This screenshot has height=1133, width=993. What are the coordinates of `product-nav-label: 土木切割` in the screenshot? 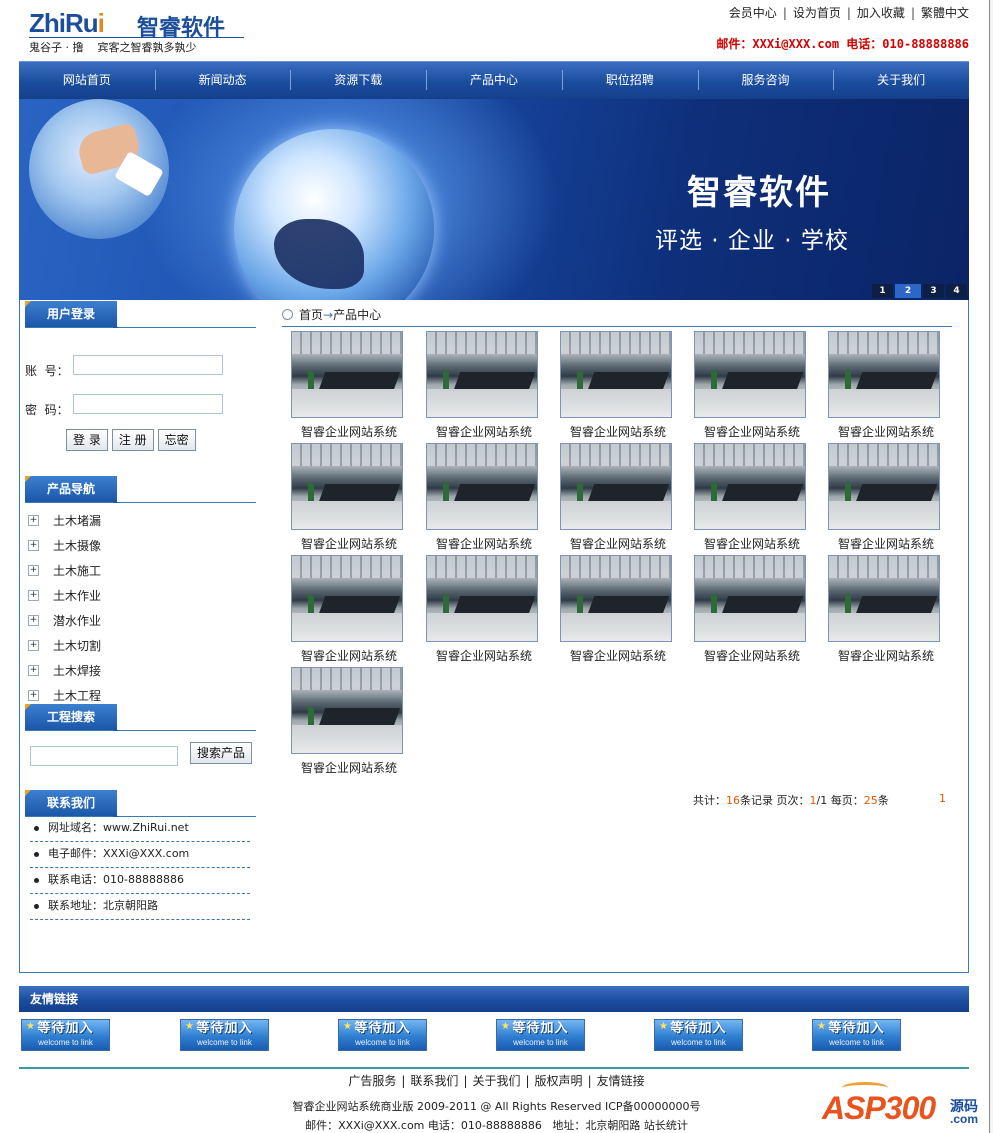 It's located at (77, 646).